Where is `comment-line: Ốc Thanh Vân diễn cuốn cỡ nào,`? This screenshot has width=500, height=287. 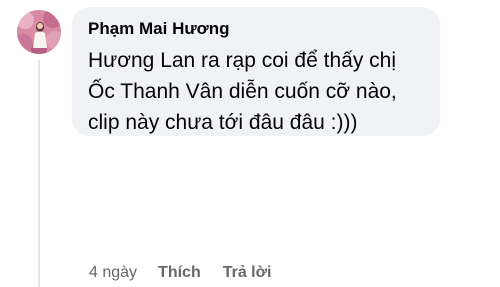
comment-line: Ốc Thanh Vân diễn cuốn cỡ nào, is located at coordinates (242, 91).